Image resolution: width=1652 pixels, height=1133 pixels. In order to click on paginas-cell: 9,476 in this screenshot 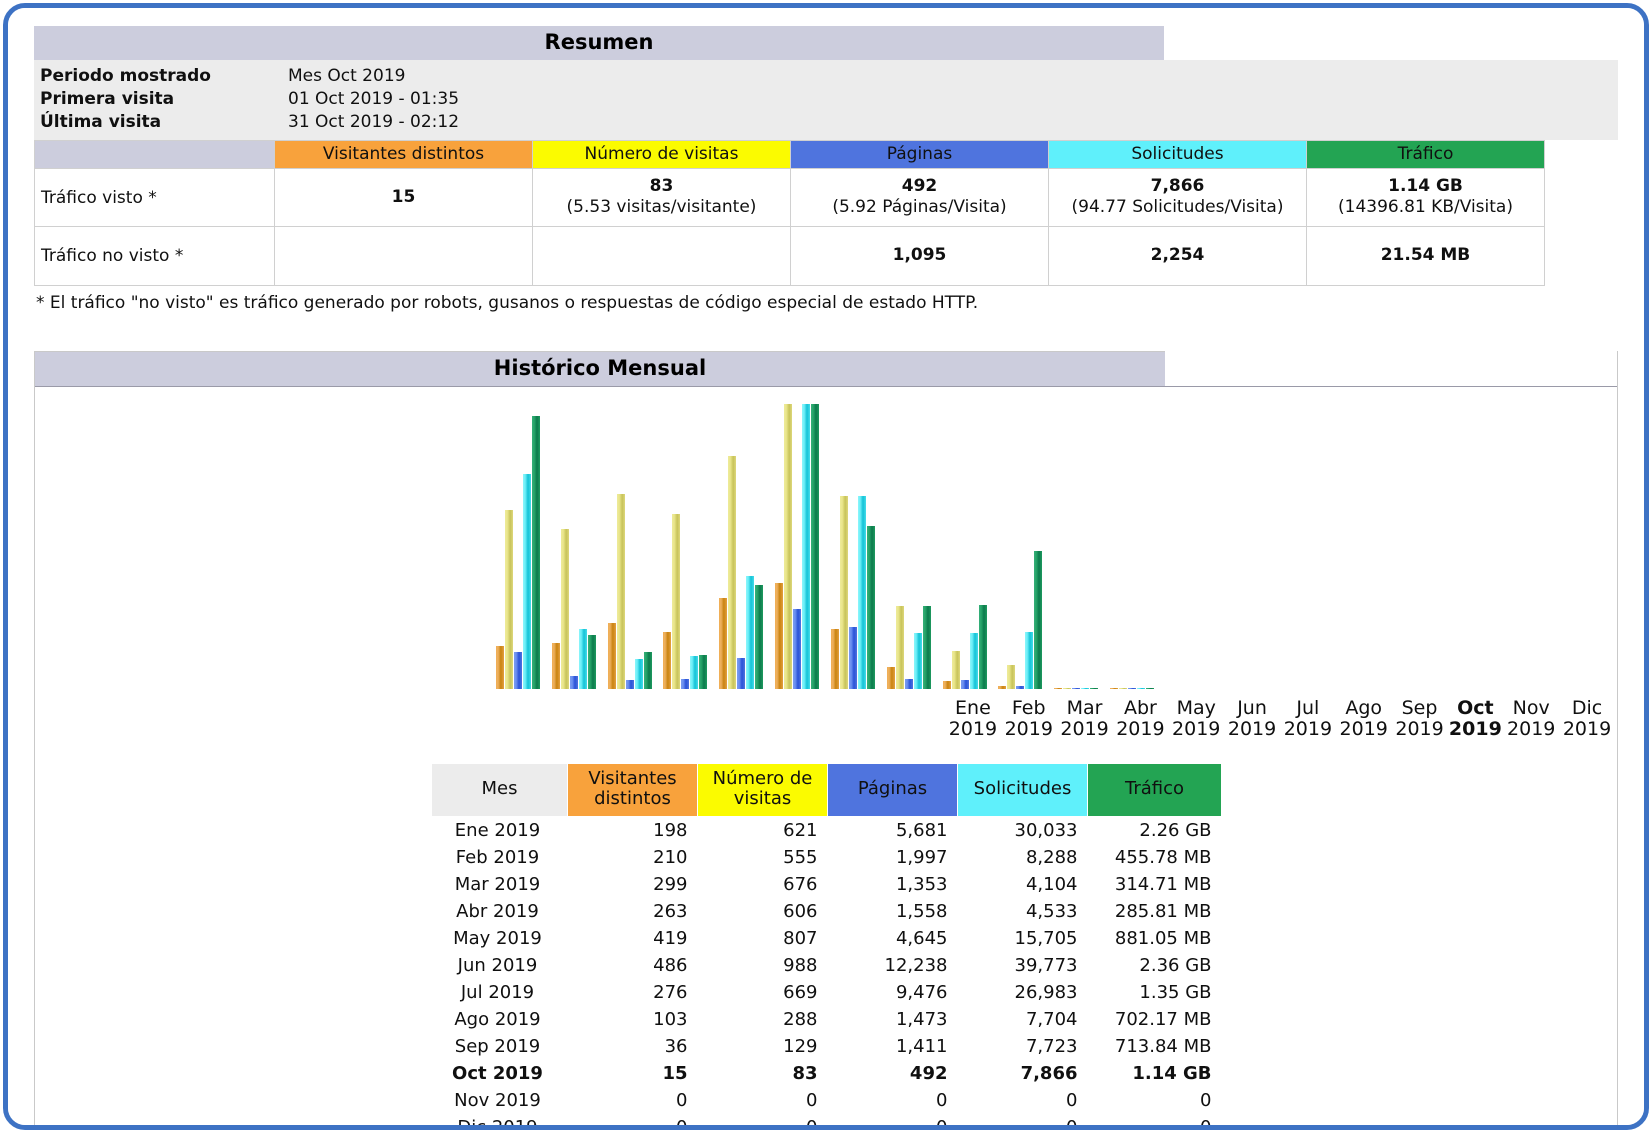, I will do `click(921, 993)`.